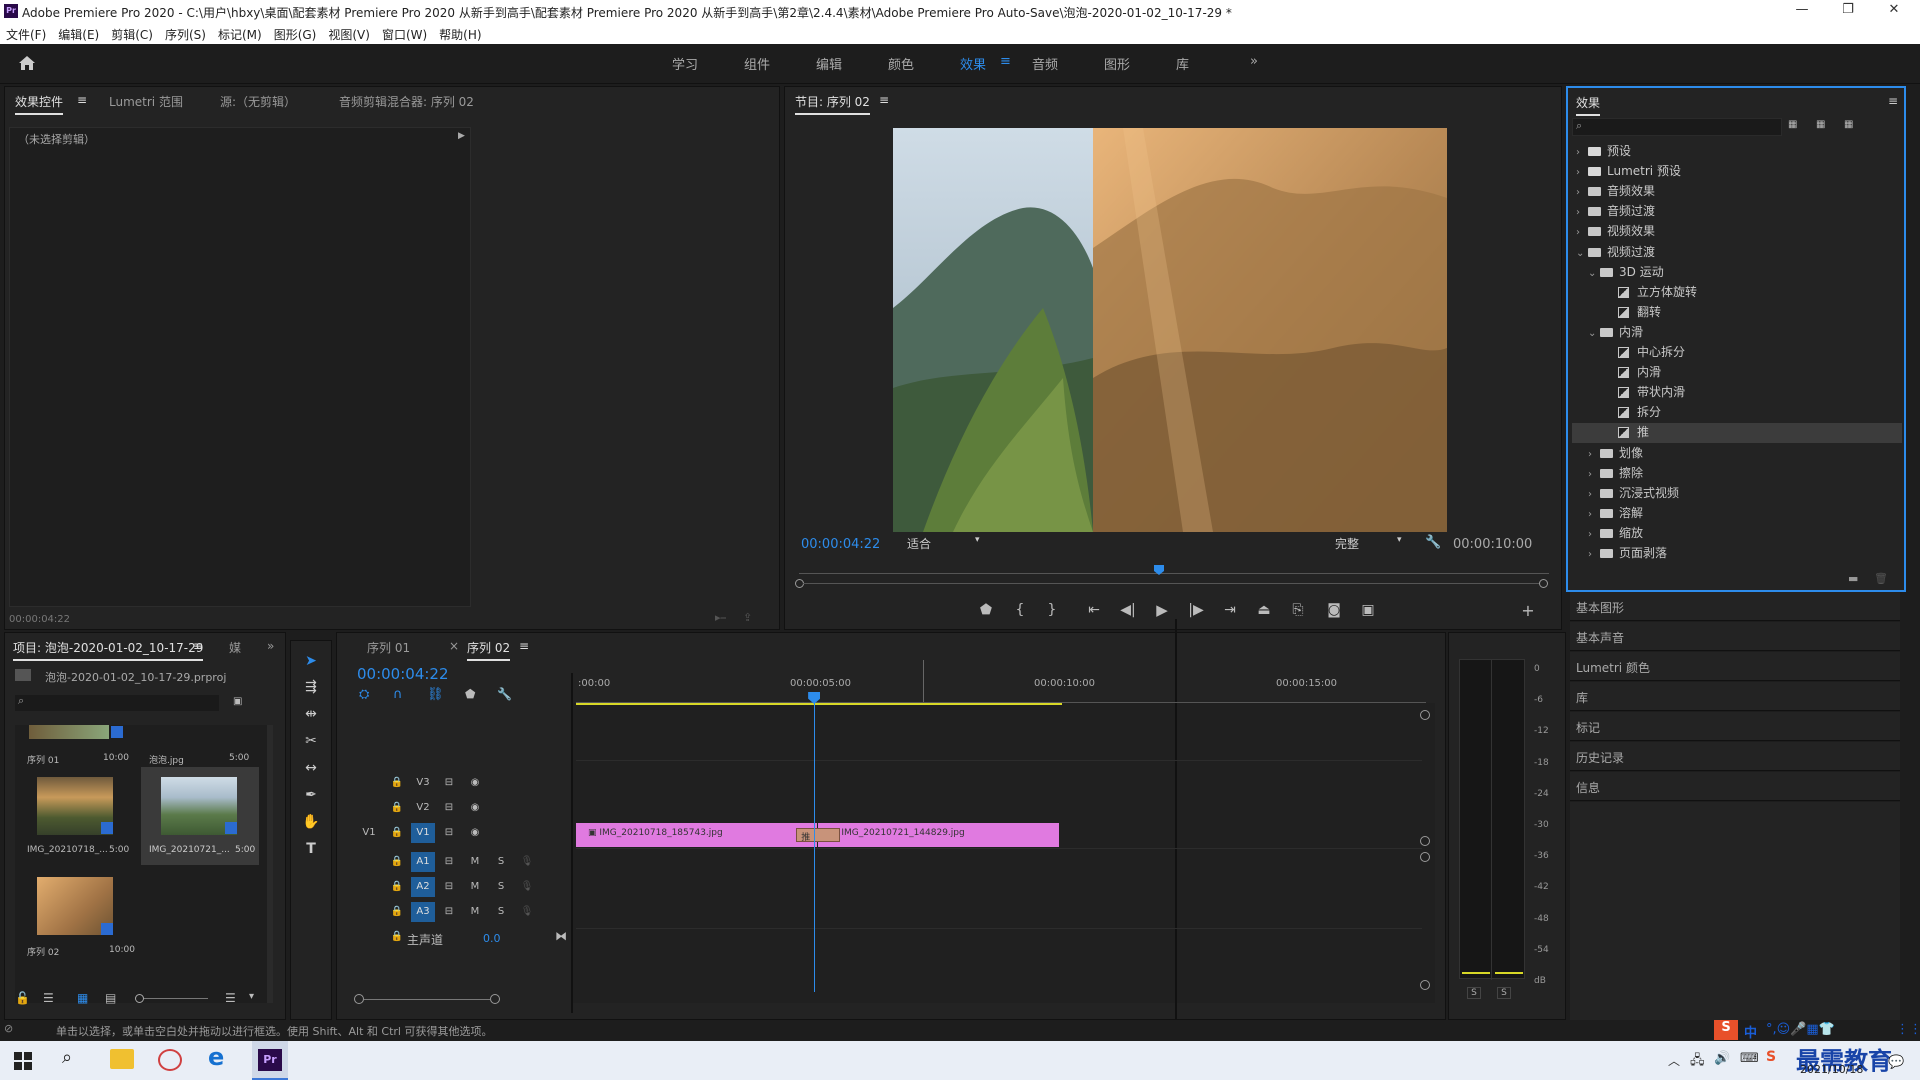 The height and width of the screenshot is (1080, 1920). I want to click on track-label: A2, so click(423, 887).